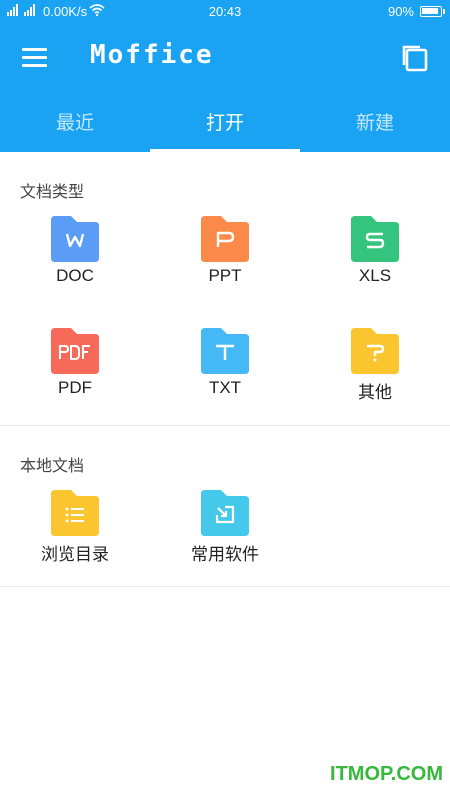 The width and height of the screenshot is (450, 800). What do you see at coordinates (52, 465) in the screenshot?
I see `section-title: 本地文档` at bounding box center [52, 465].